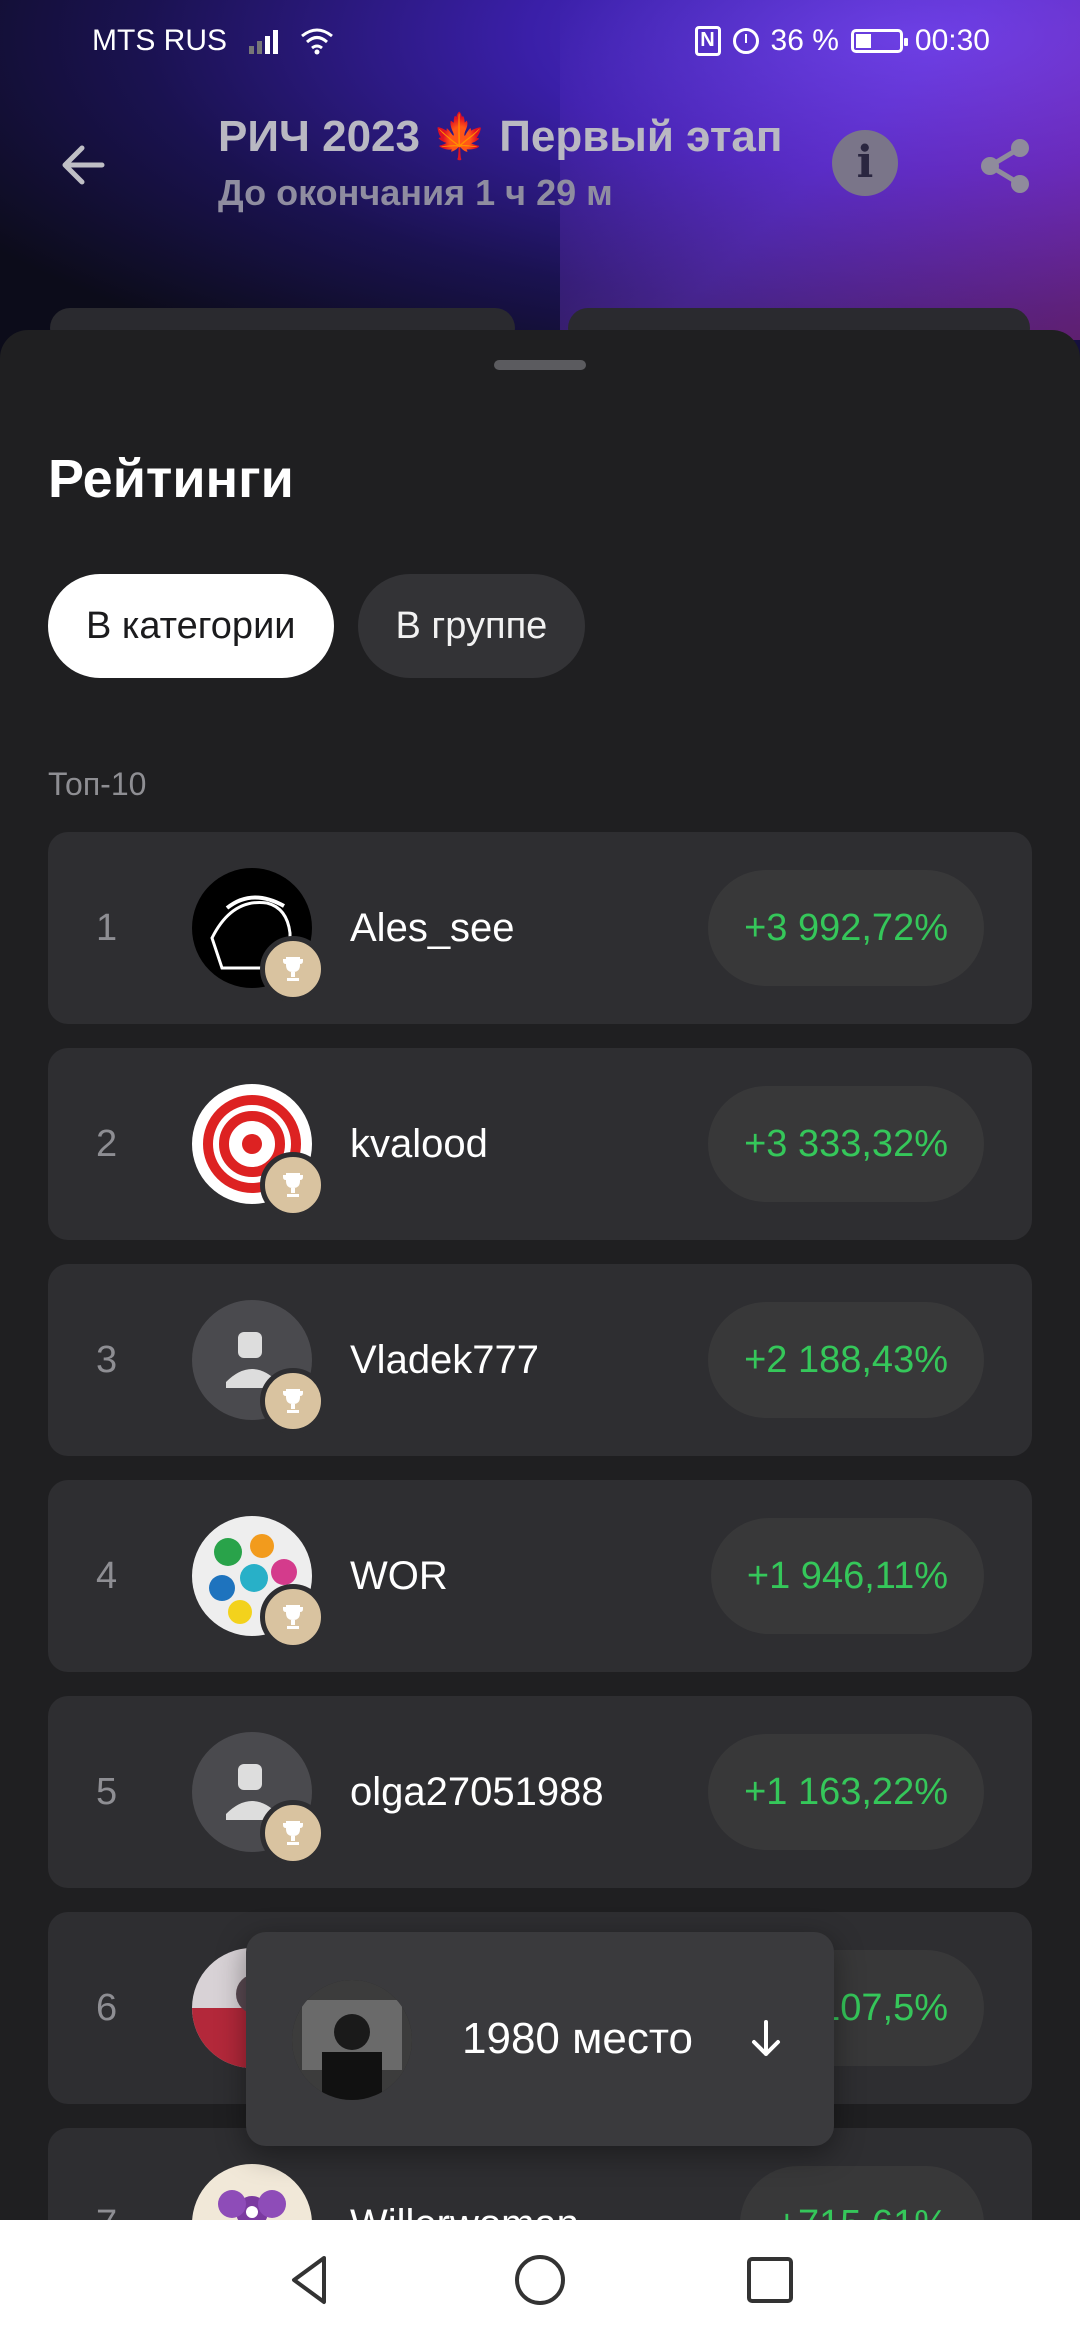  Describe the element at coordinates (107, 2008) in the screenshot. I see `rank: 6` at that location.